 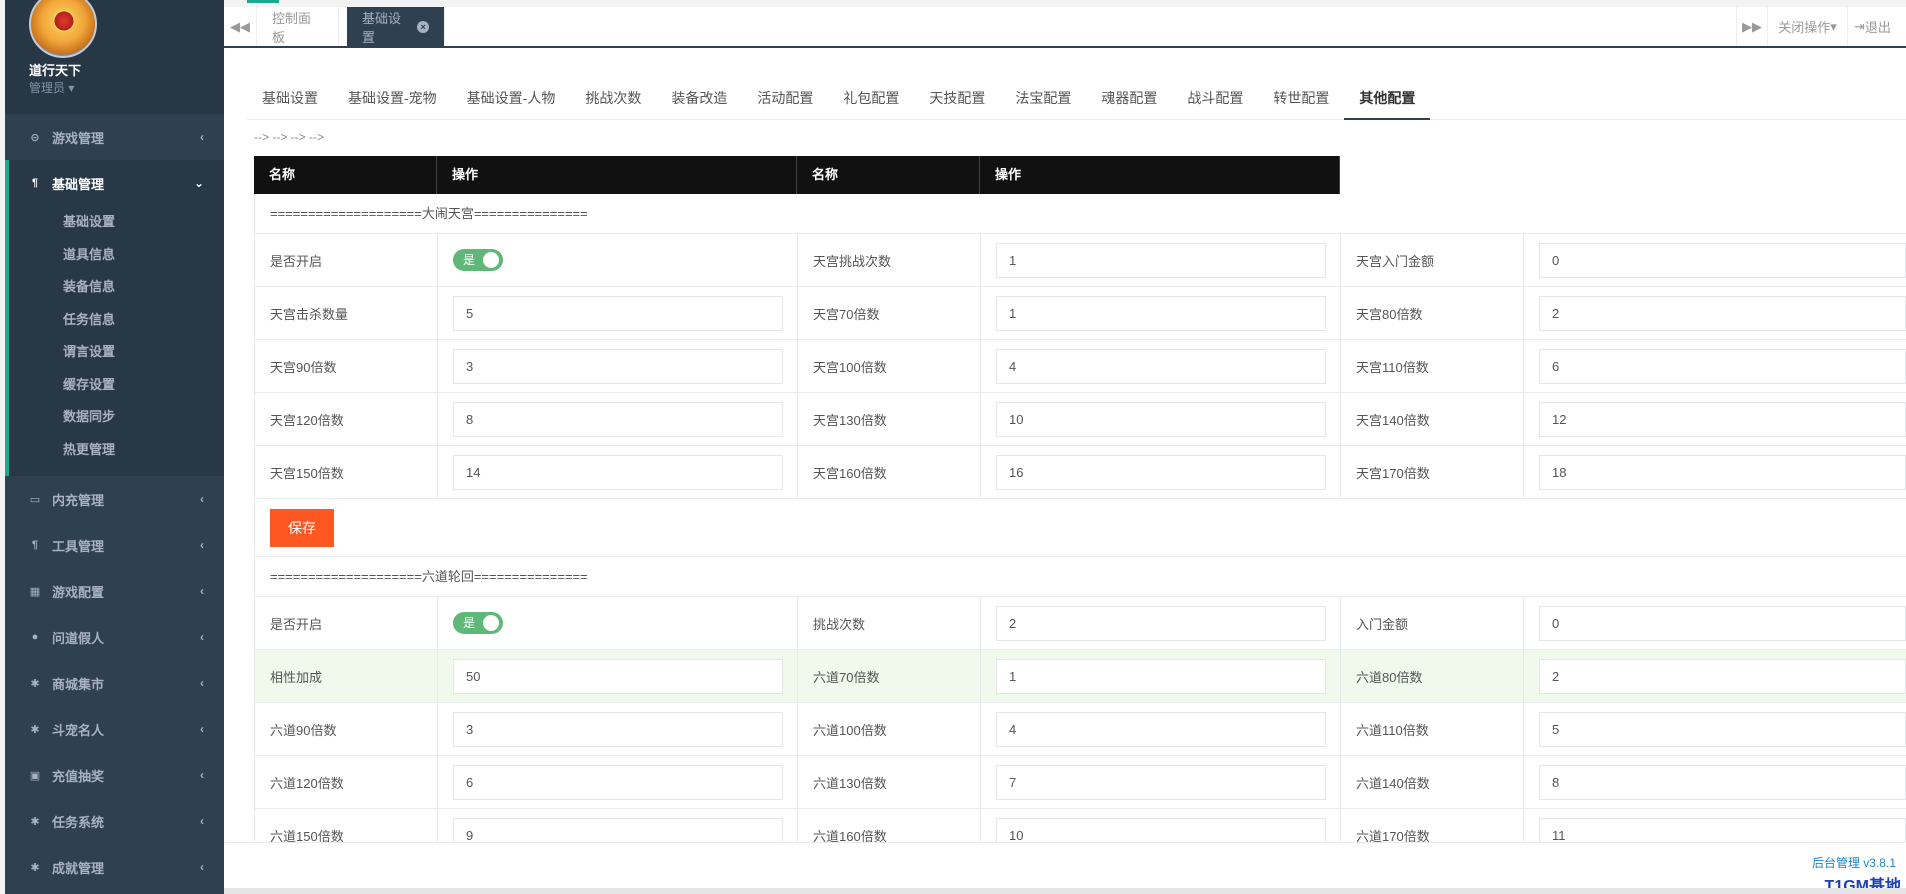 What do you see at coordinates (78, 500) in the screenshot?
I see `sidebar-item-label: 内充管理` at bounding box center [78, 500].